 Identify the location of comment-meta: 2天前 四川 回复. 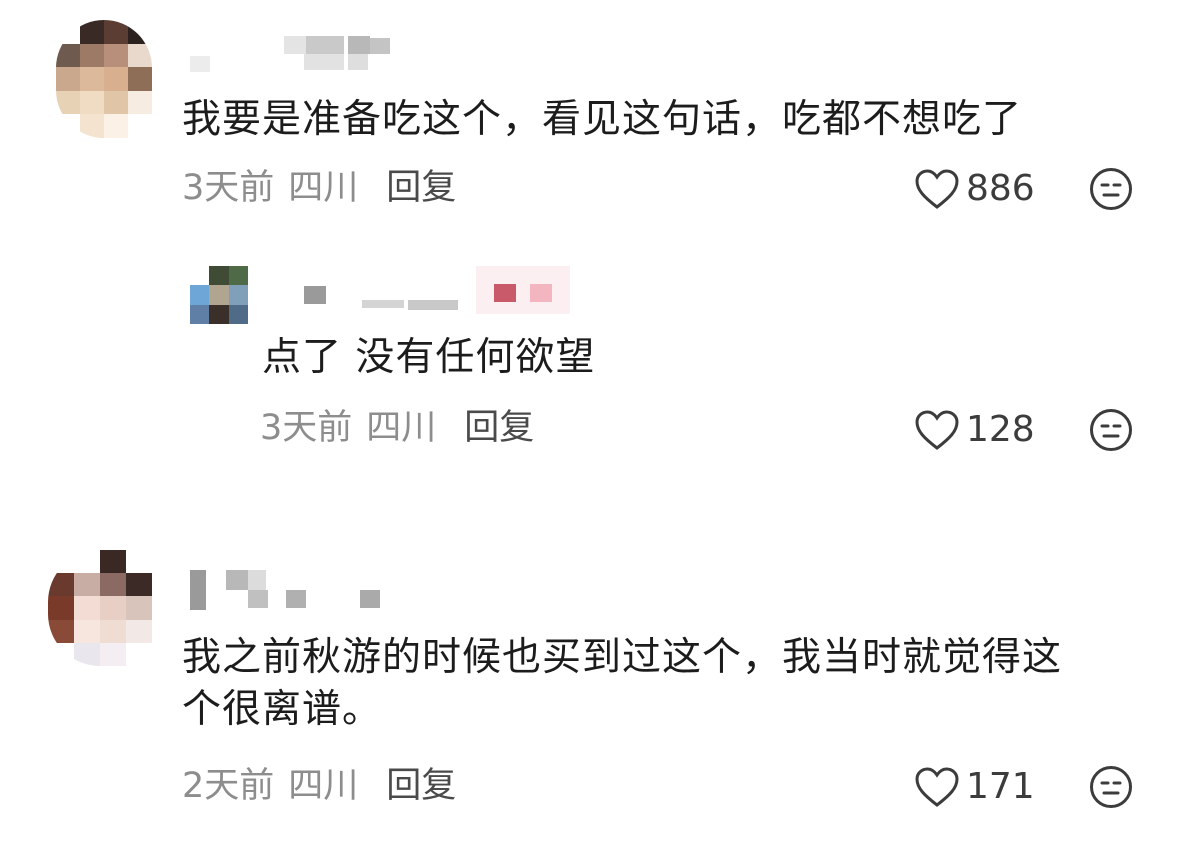
(319, 786).